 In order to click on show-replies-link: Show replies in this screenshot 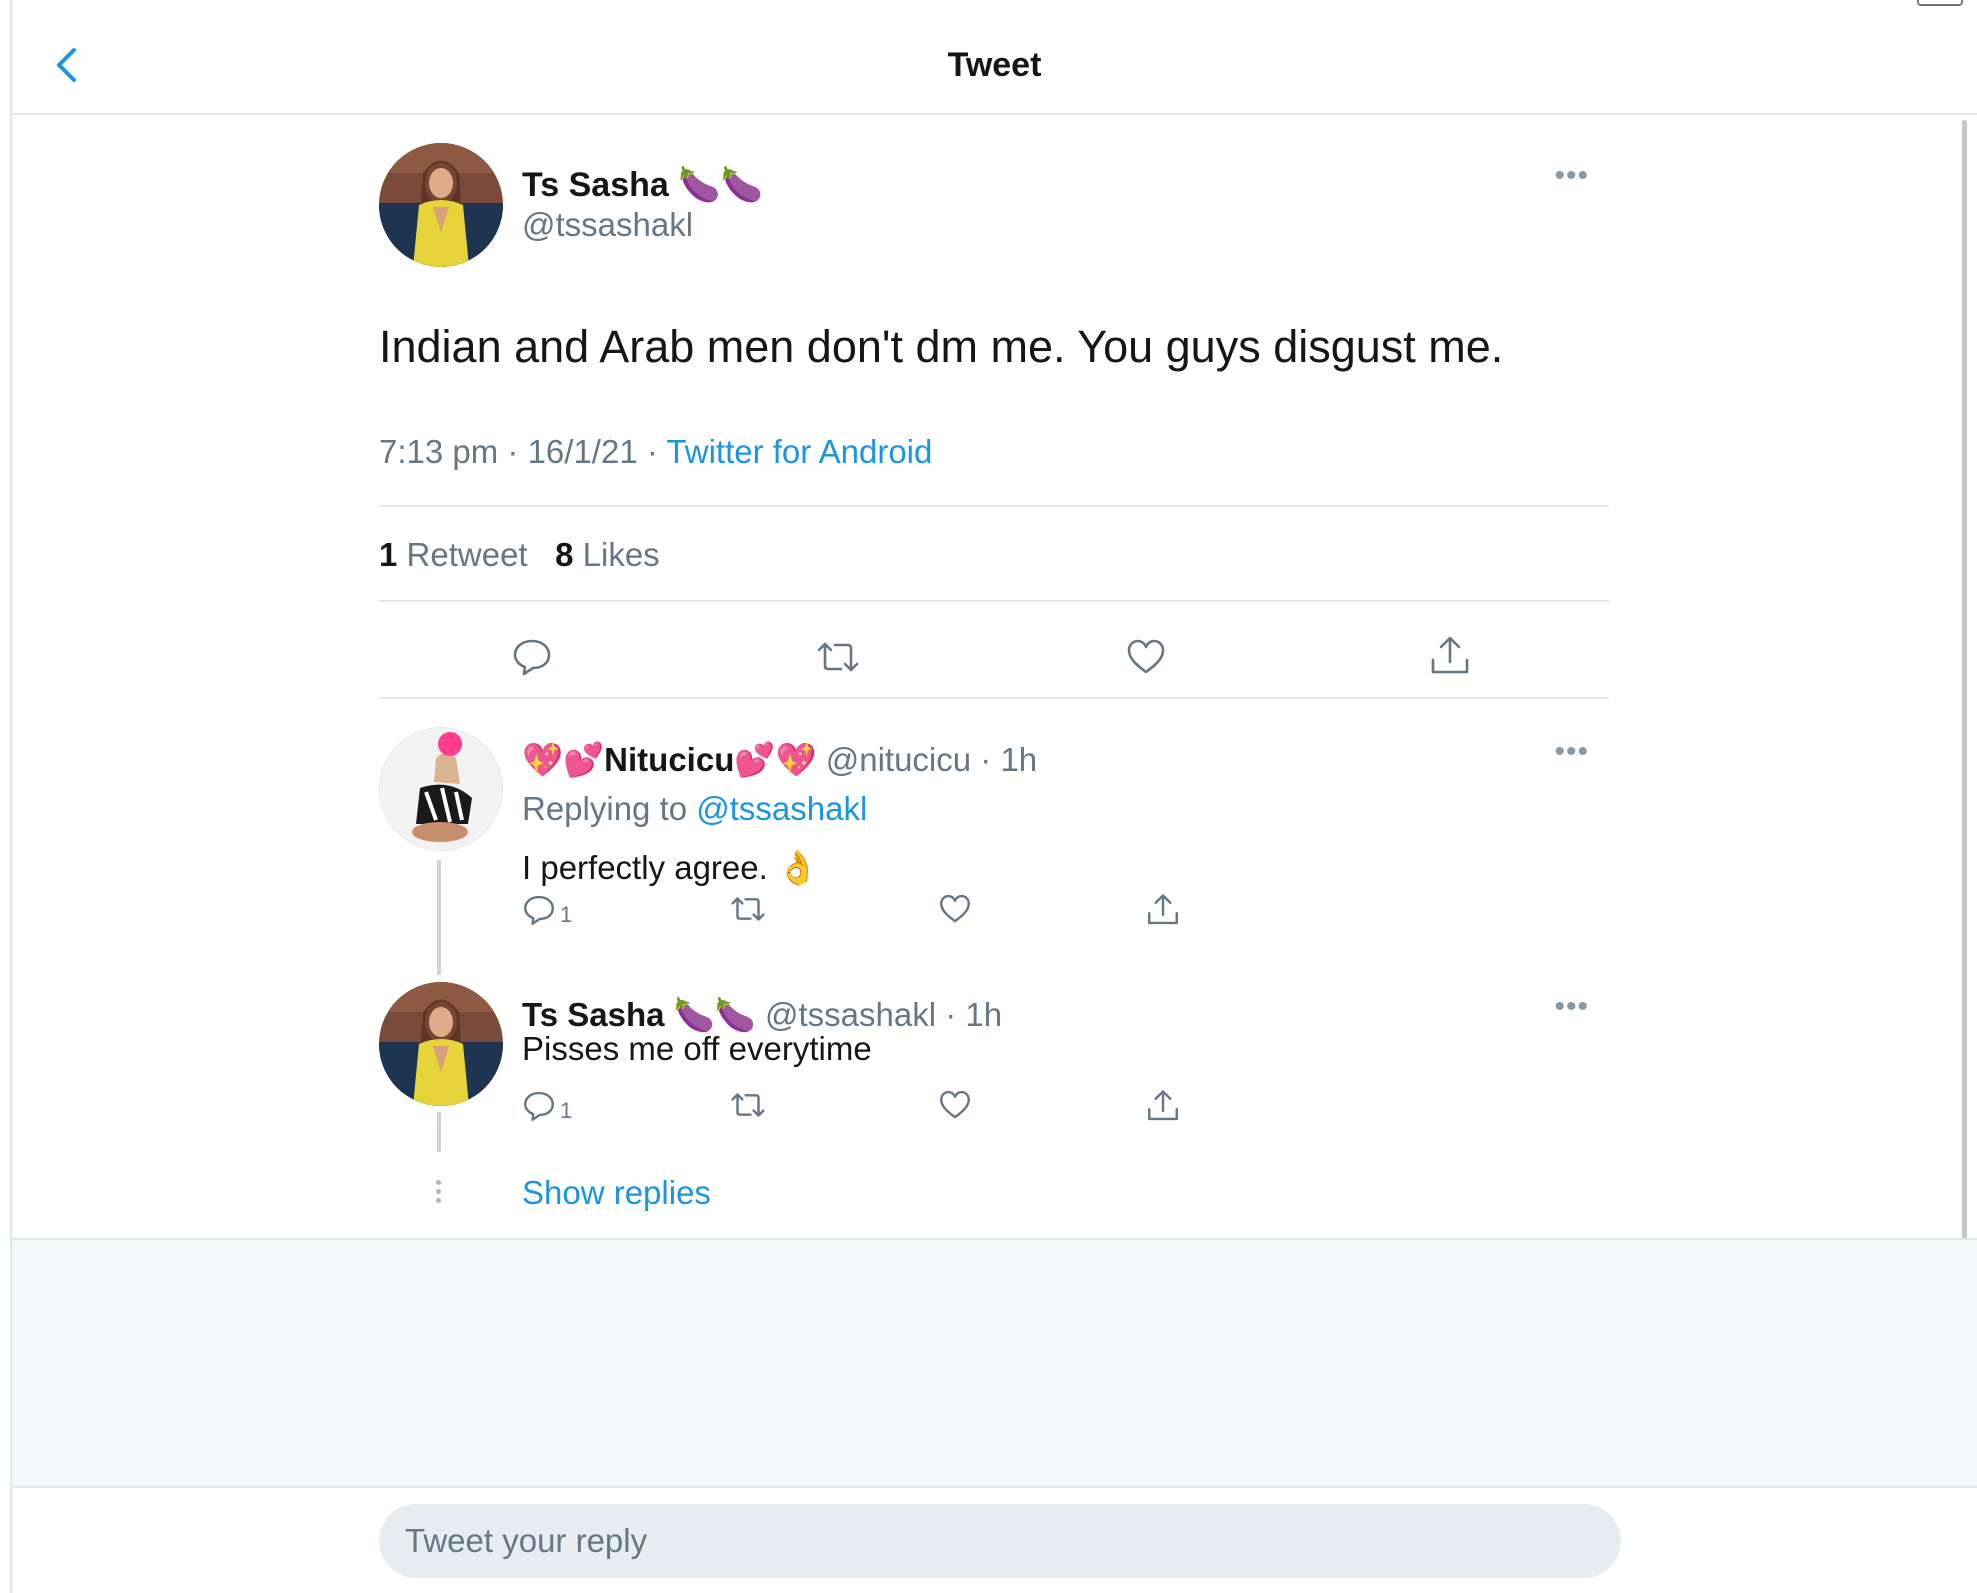, I will do `click(616, 1193)`.